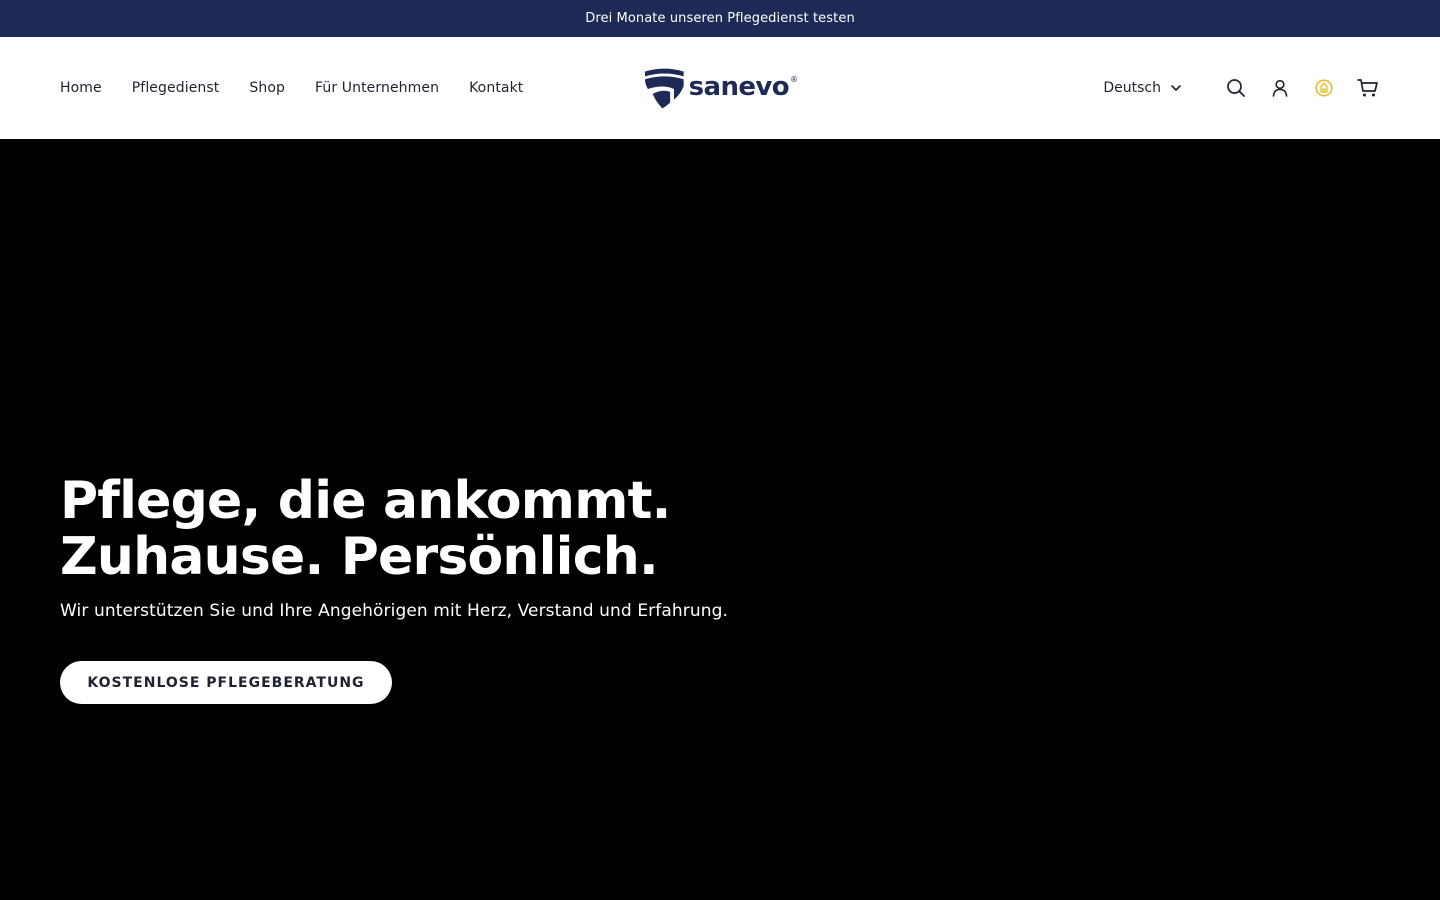 The height and width of the screenshot is (900, 1440). What do you see at coordinates (365, 501) in the screenshot?
I see `hero-title-line-1: Pflege, die ankommt.` at bounding box center [365, 501].